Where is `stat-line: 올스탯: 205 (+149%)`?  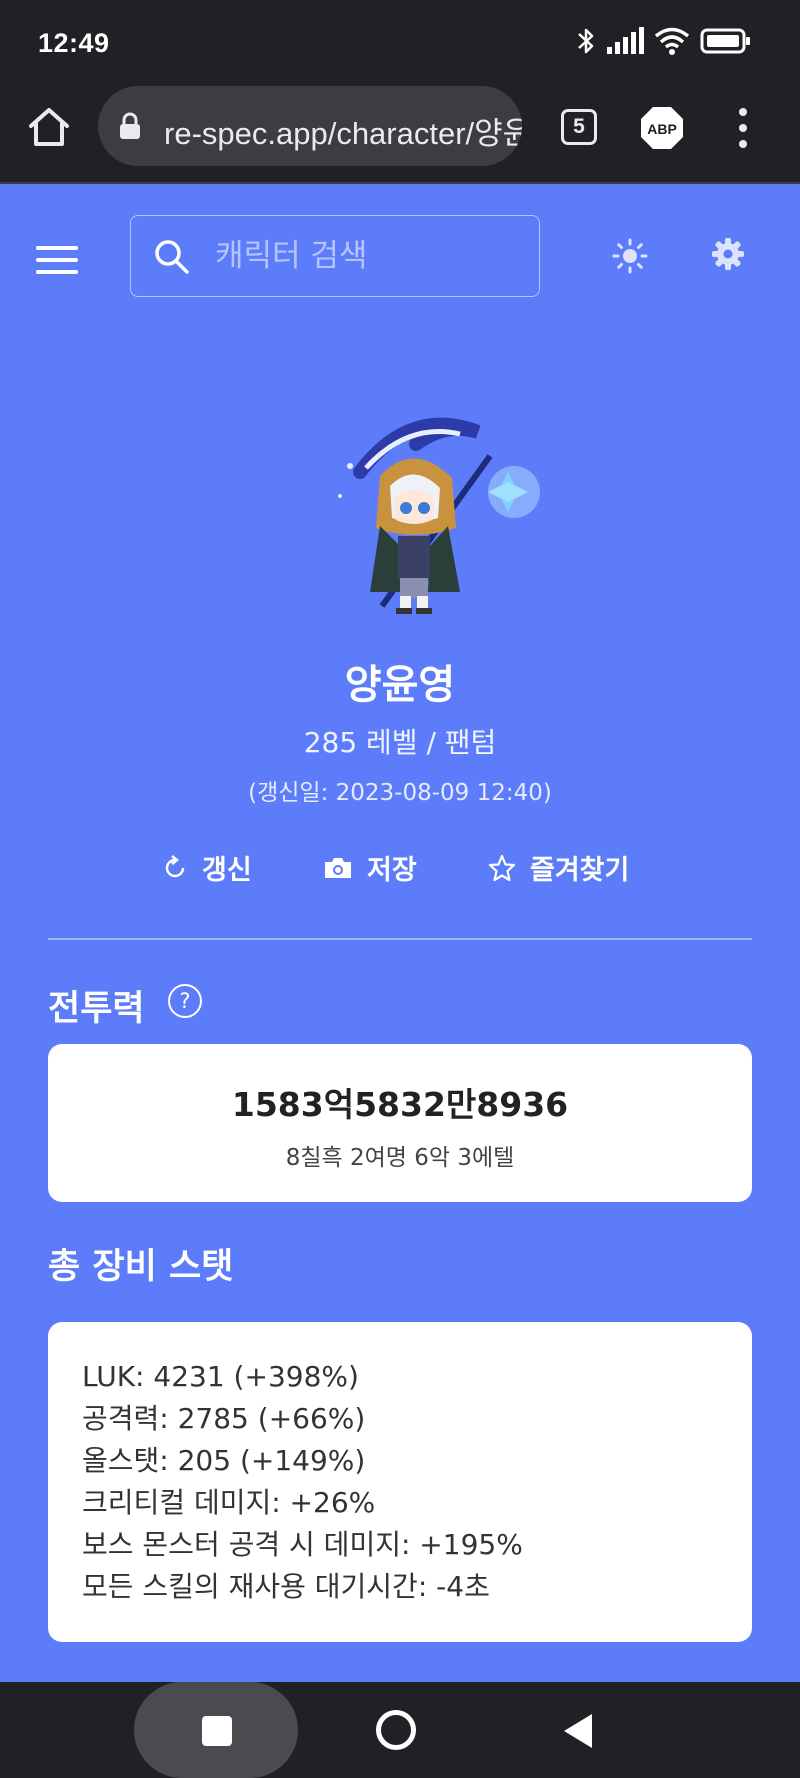 stat-line: 올스탯: 205 (+149%) is located at coordinates (224, 1460).